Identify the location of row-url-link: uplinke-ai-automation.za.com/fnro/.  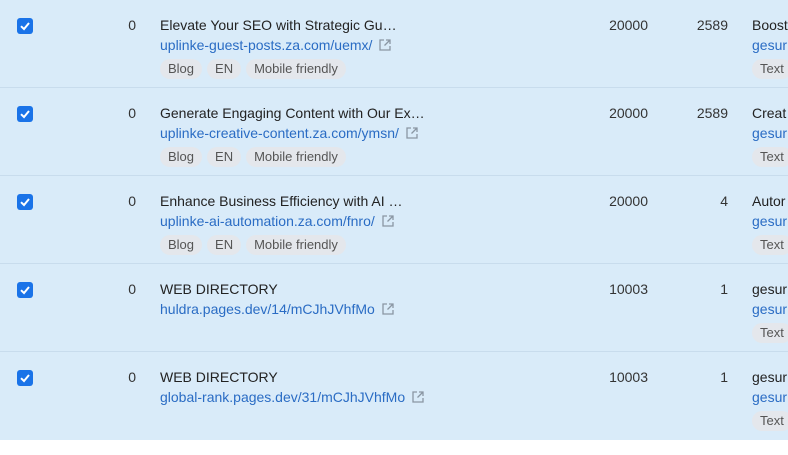
(277, 221).